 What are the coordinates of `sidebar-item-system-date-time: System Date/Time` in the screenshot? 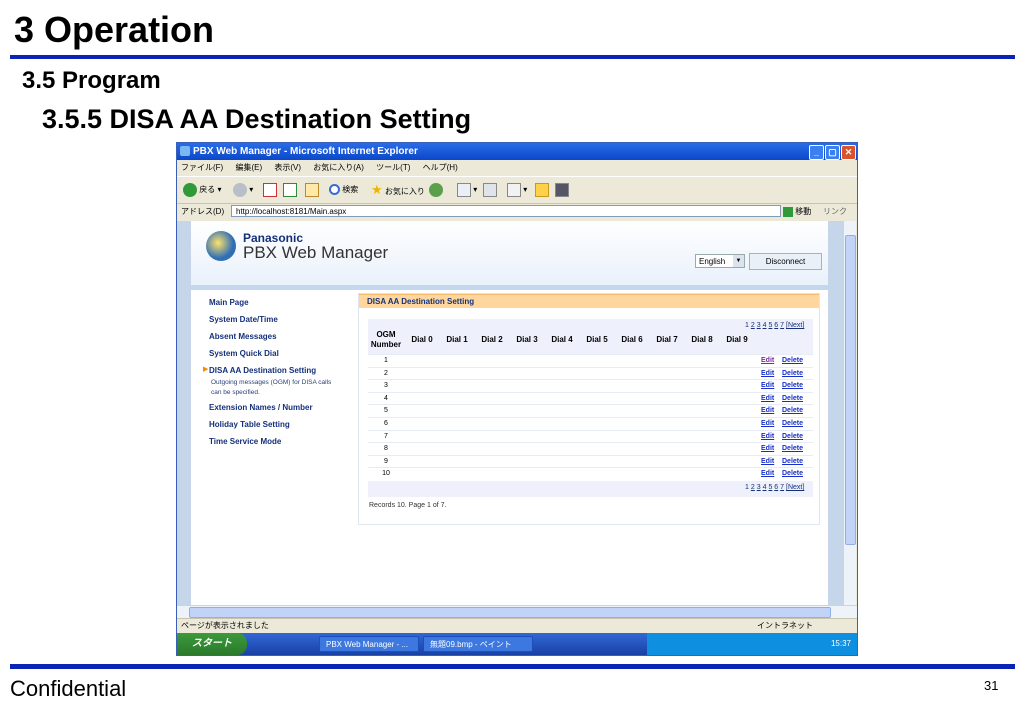 It's located at (243, 319).